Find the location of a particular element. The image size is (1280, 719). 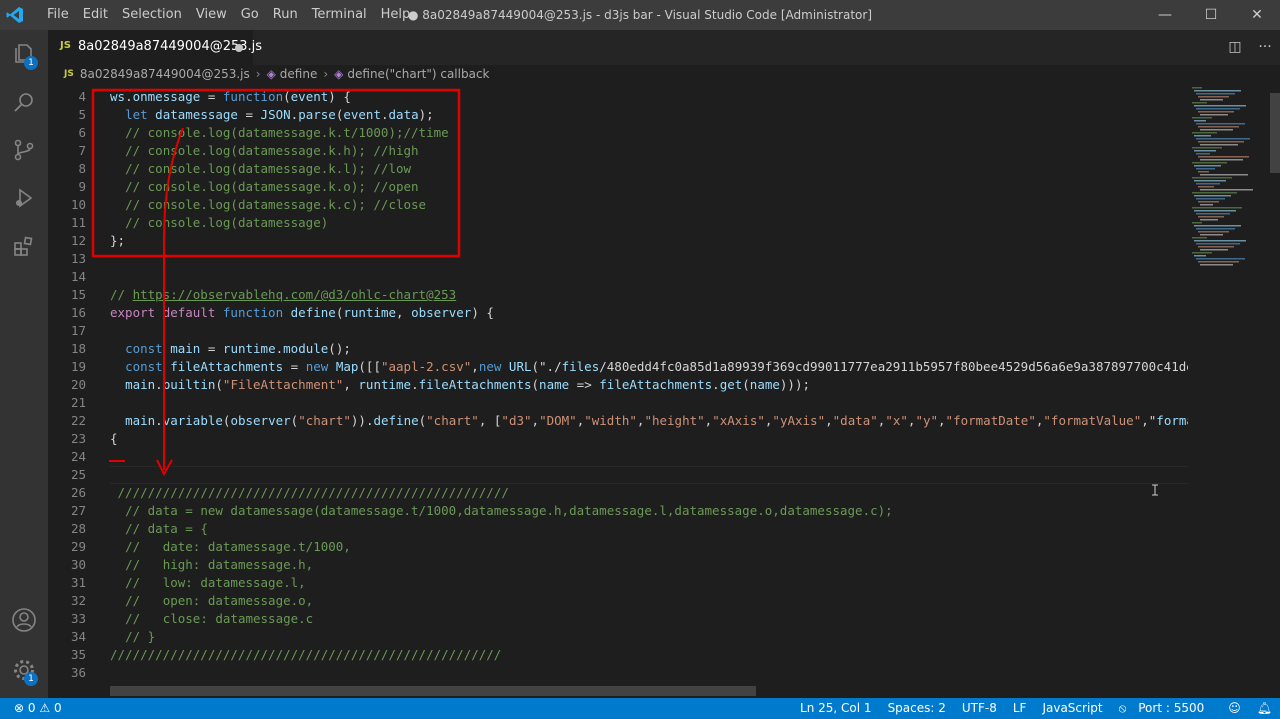

menu-selection: Selection is located at coordinates (152, 15).